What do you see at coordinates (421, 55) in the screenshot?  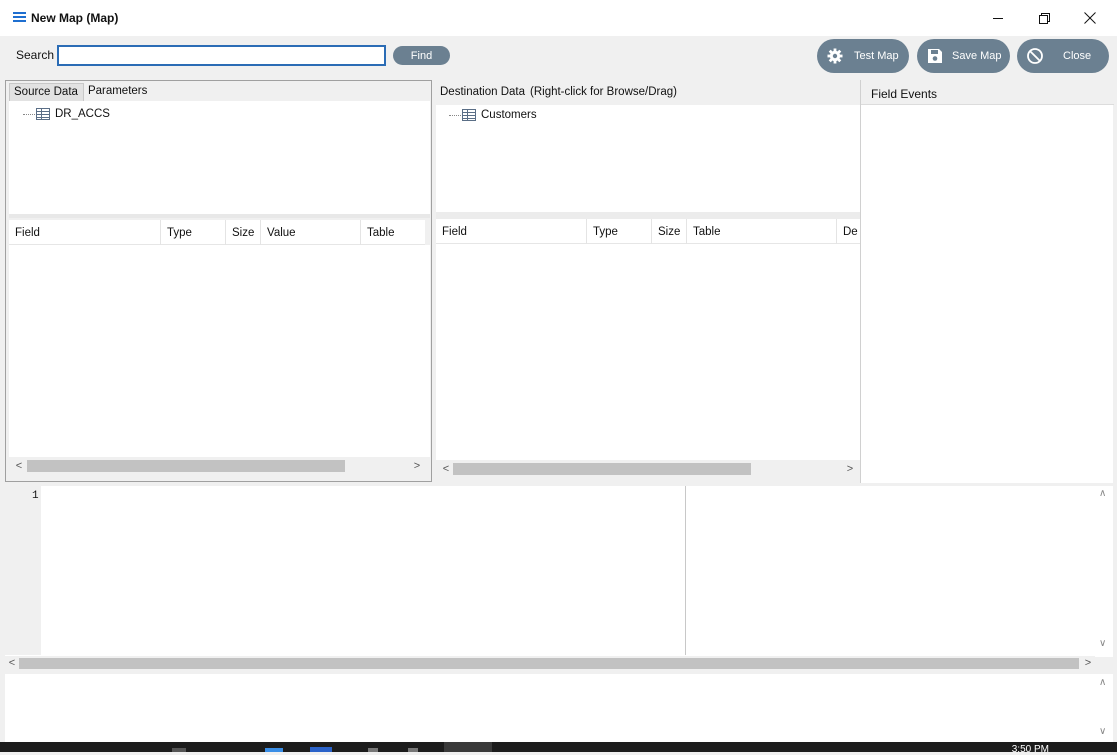 I see `find-button: Find` at bounding box center [421, 55].